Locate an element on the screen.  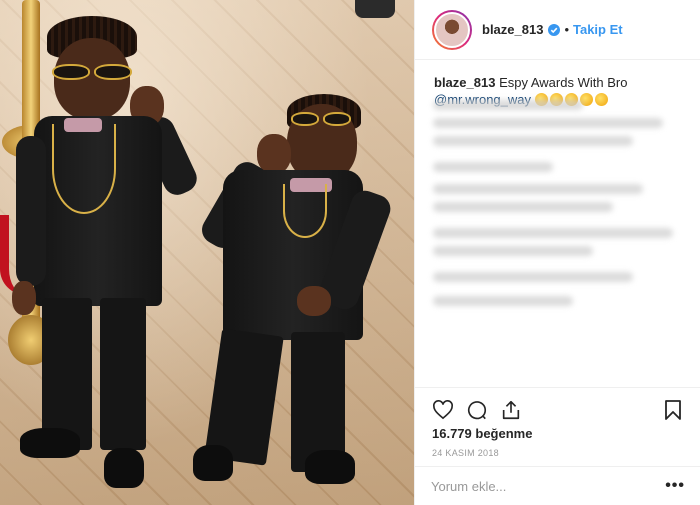
caption-text: Espy Awards With Bro is located at coordinates (563, 82).